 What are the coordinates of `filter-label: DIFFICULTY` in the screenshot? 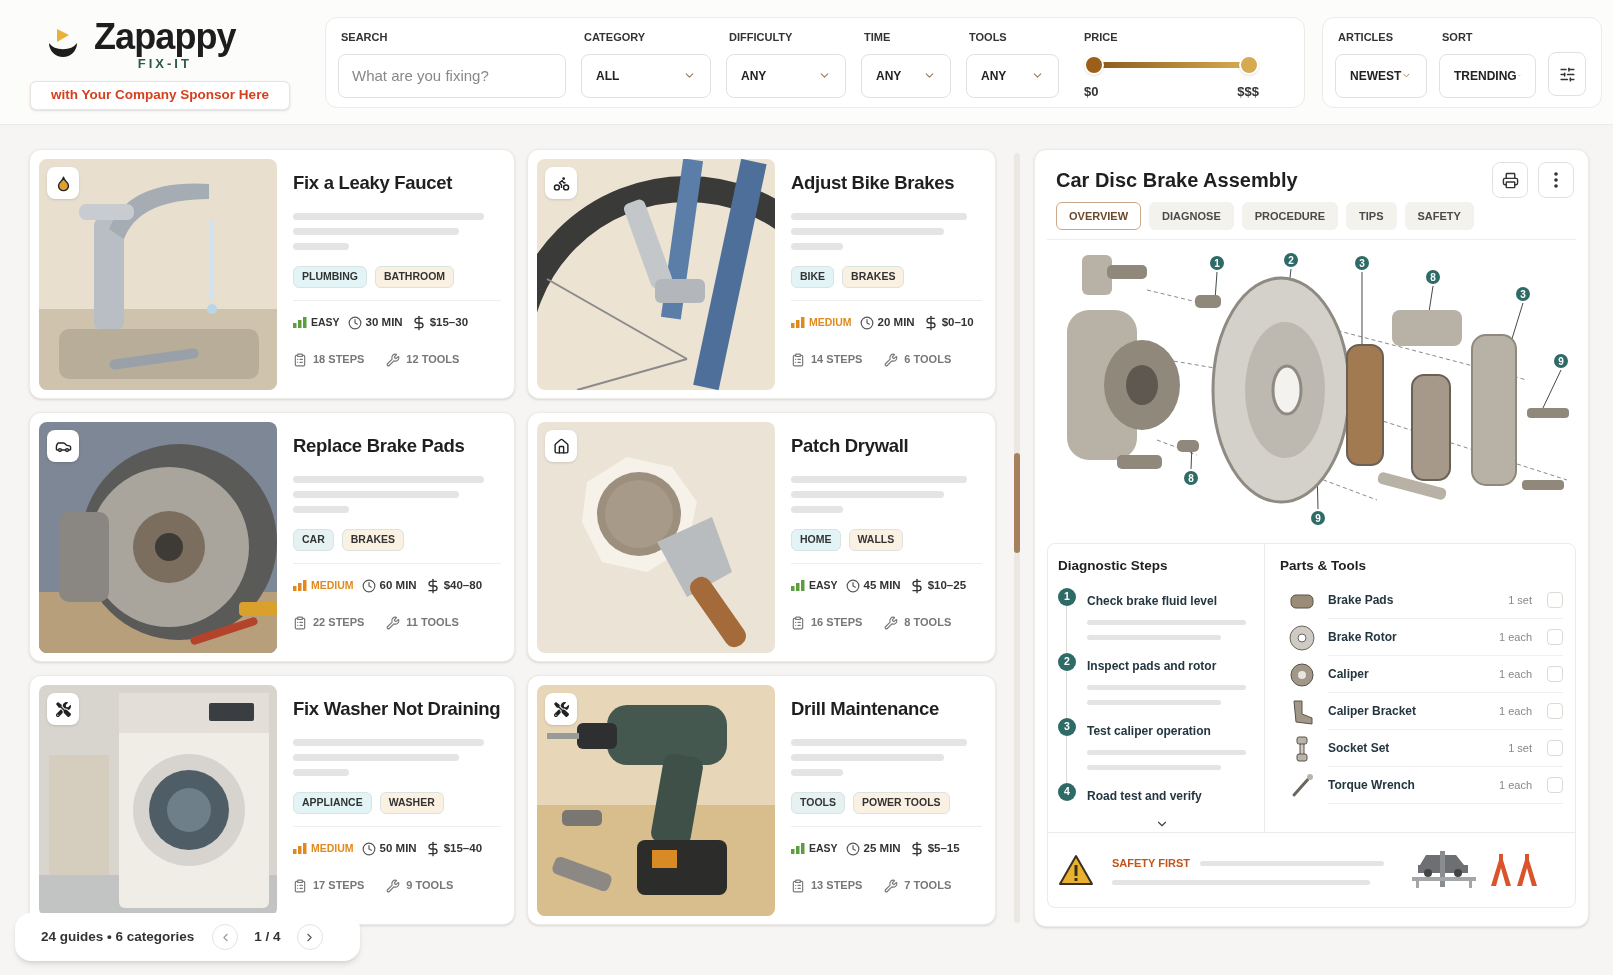 It's located at (761, 37).